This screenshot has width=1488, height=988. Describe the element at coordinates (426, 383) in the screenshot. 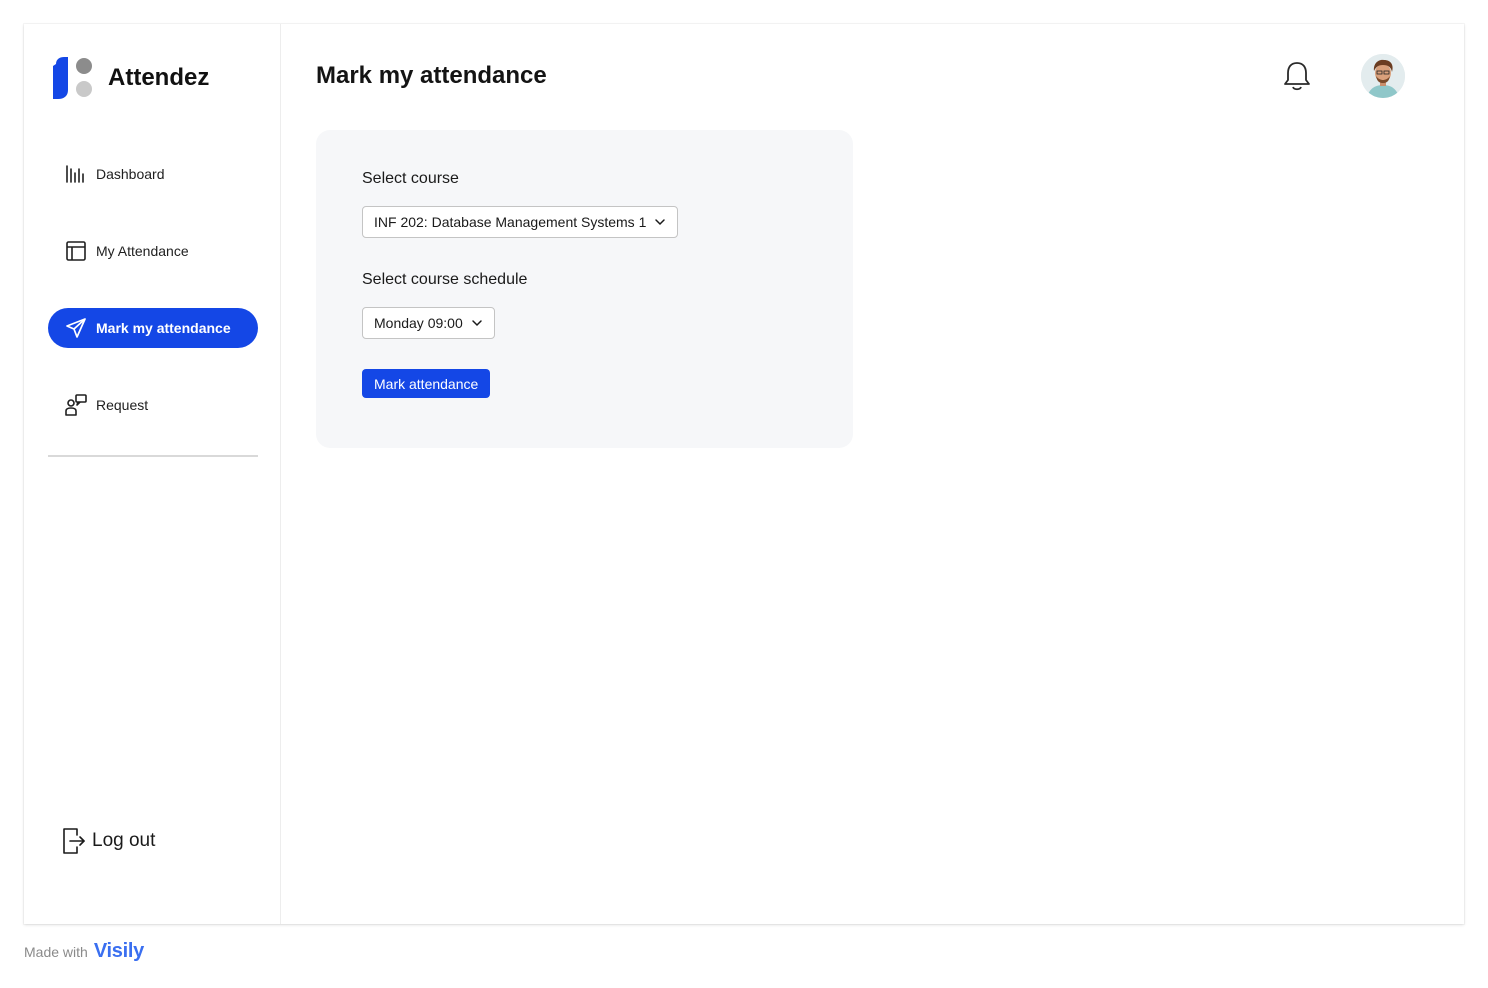

I see `mark-attendance-button: Mark attendance` at that location.